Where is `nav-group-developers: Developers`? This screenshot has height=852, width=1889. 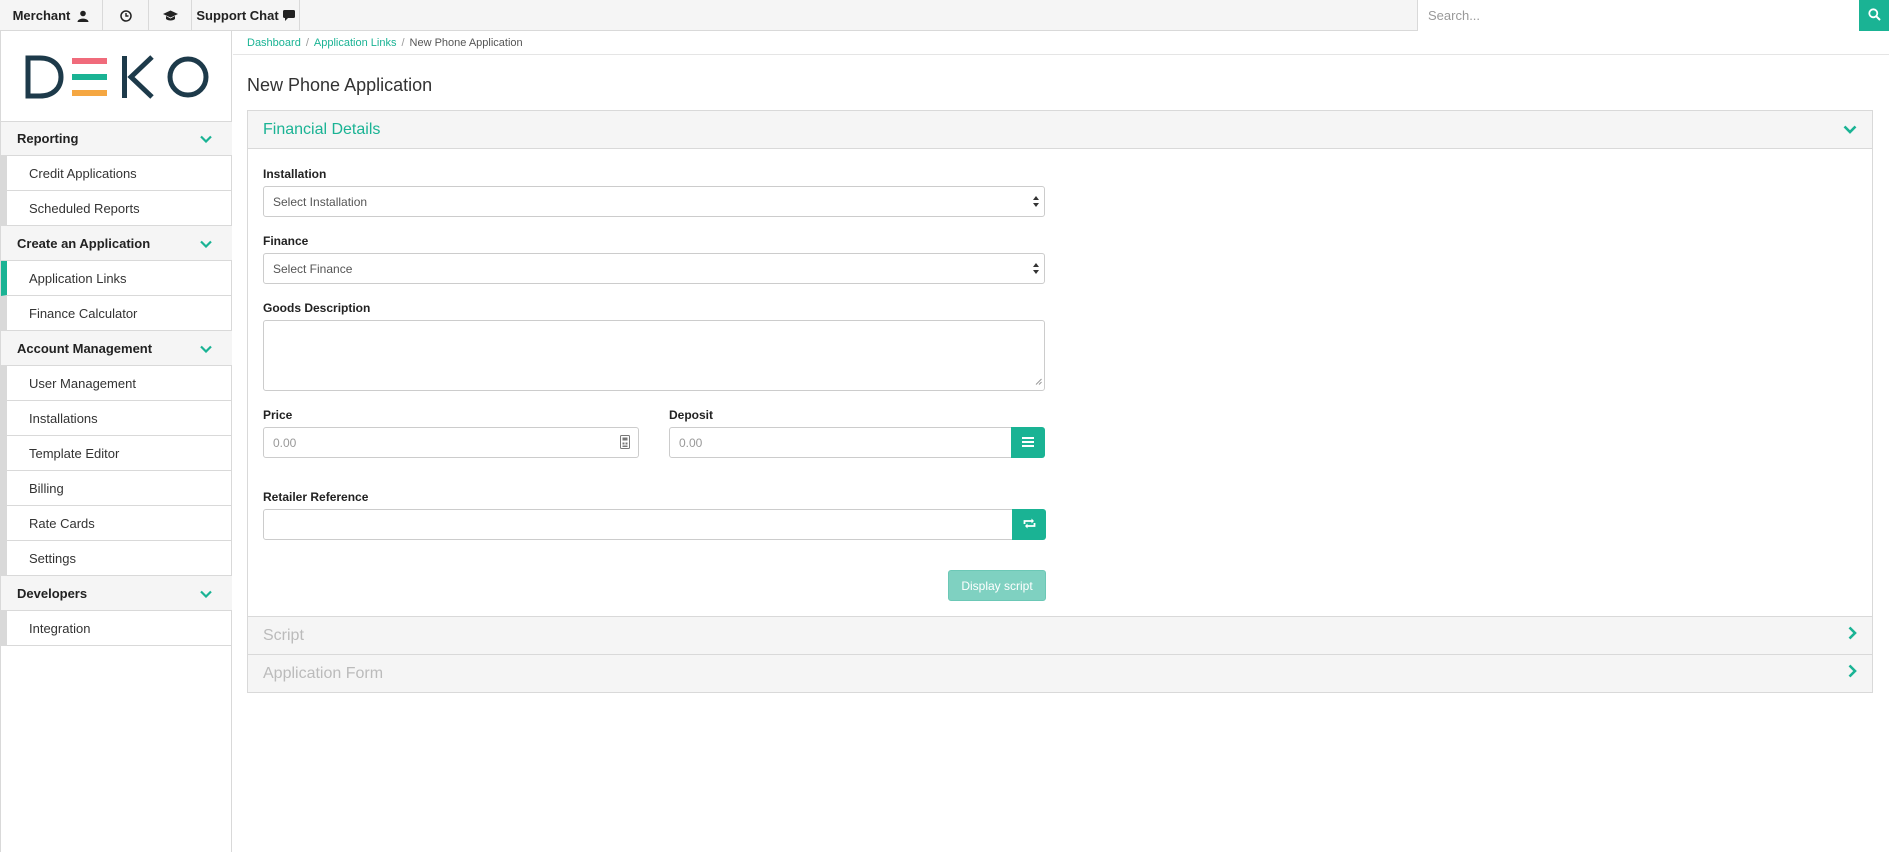
nav-group-developers: Developers is located at coordinates (116, 593).